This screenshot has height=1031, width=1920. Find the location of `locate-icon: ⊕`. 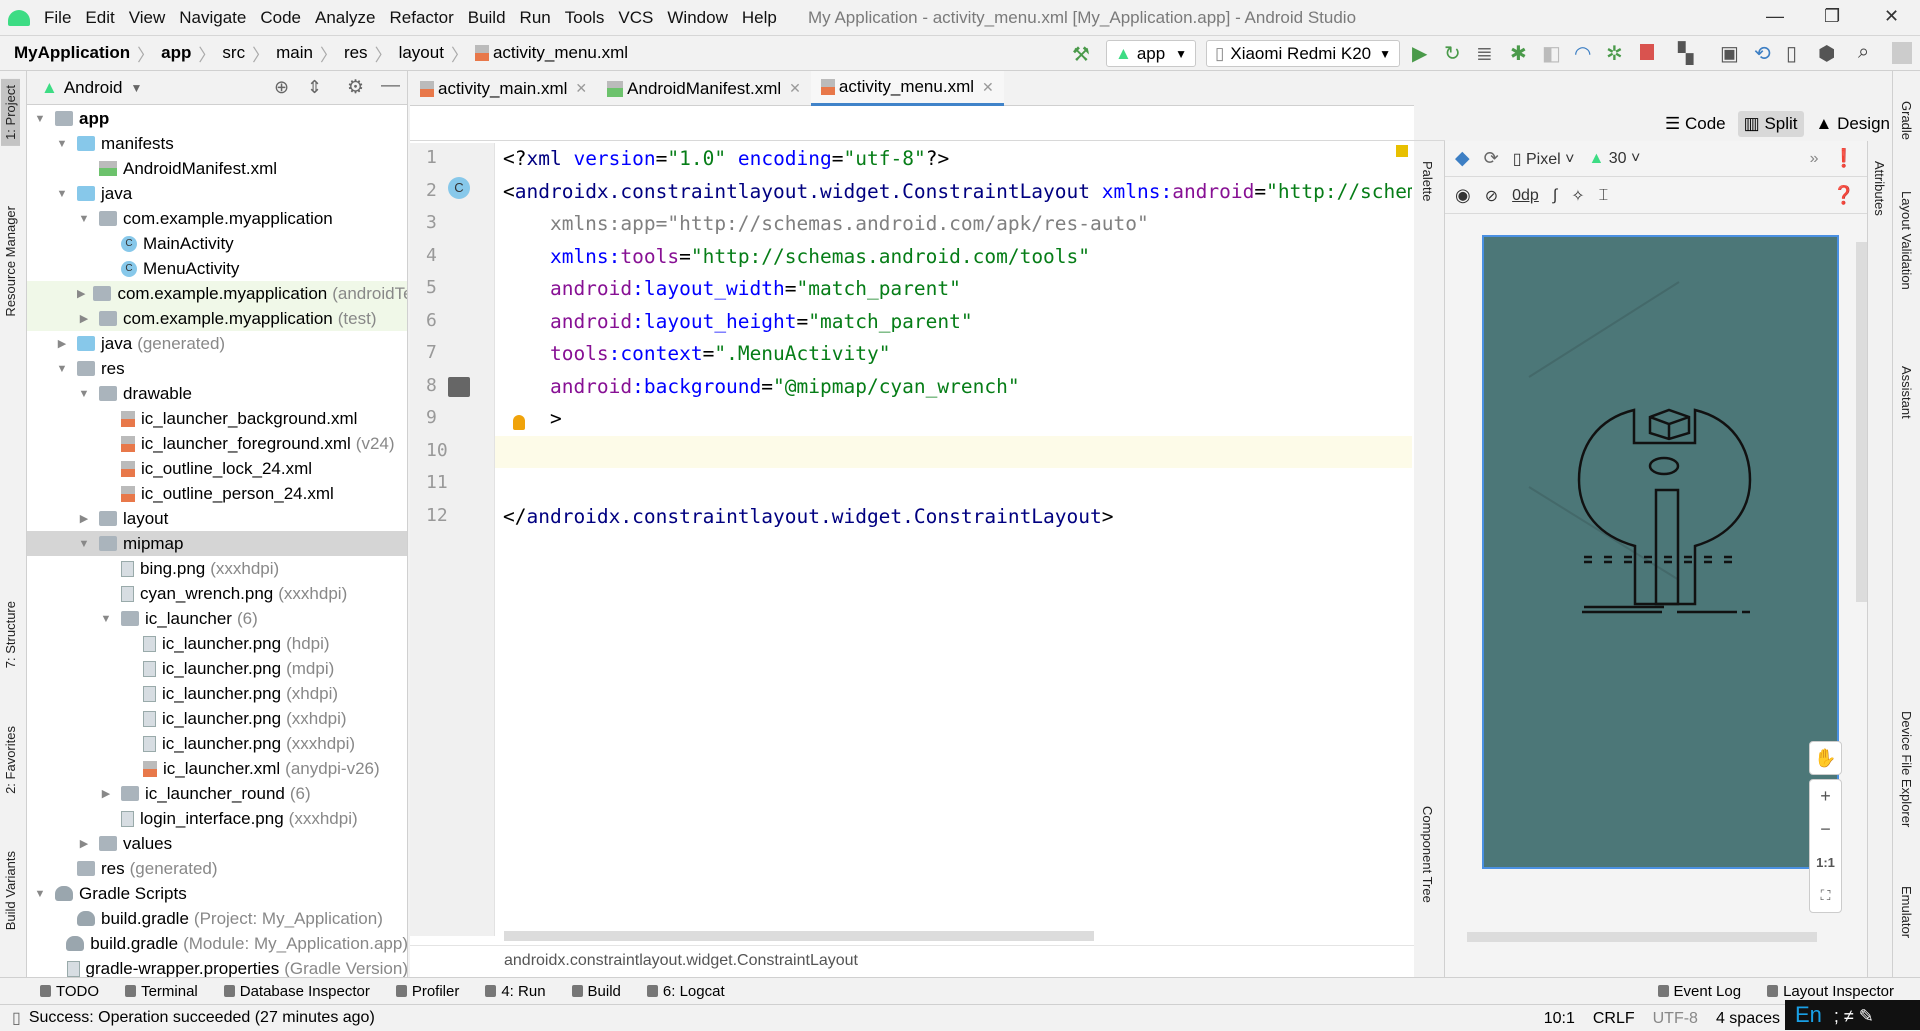

locate-icon: ⊕ is located at coordinates (281, 87).